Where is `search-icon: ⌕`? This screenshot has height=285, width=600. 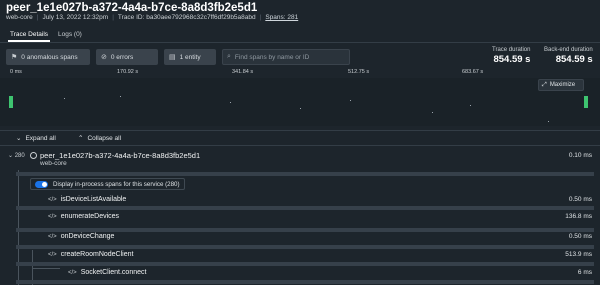
search-icon: ⌕ is located at coordinates (229, 56).